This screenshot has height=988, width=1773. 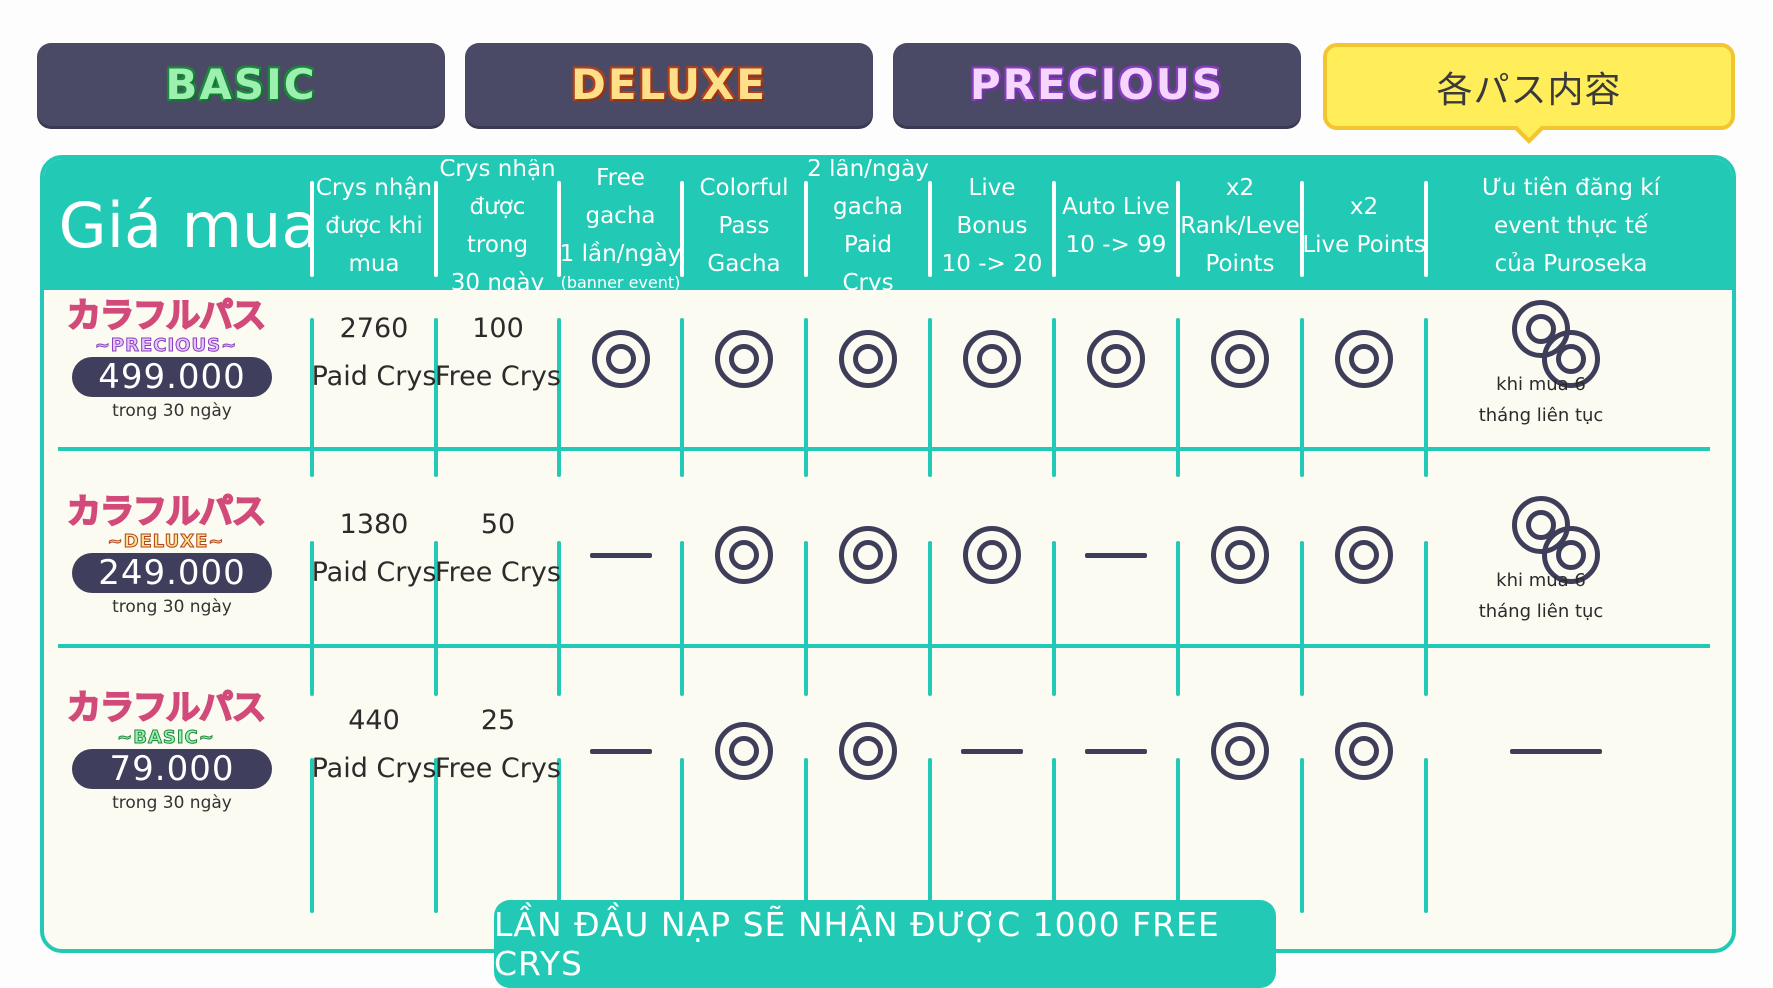 I want to click on pass-logo: カラフルパス ~BASIC~, so click(x=166, y=718).